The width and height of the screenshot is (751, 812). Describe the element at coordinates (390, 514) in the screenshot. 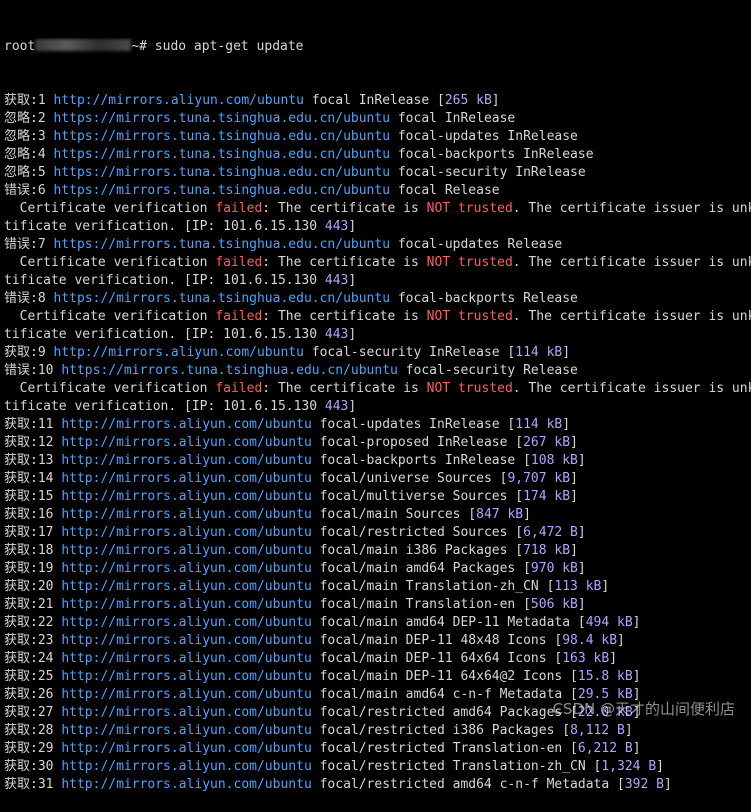

I see `entry-text: focal/main Sources` at that location.